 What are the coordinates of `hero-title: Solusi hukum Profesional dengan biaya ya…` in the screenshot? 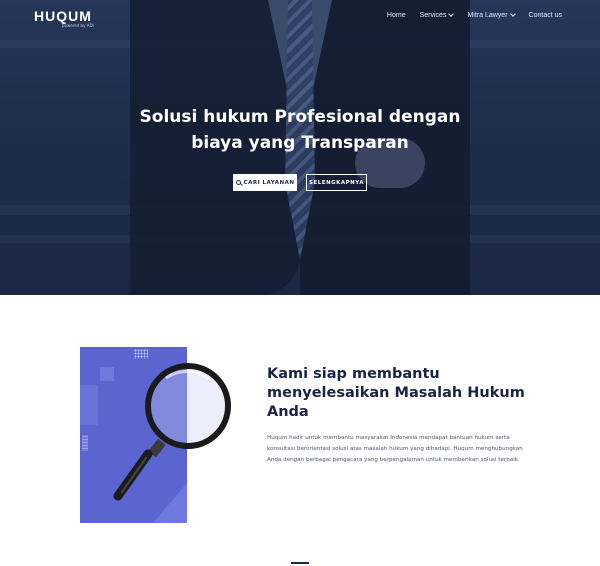 It's located at (300, 130).